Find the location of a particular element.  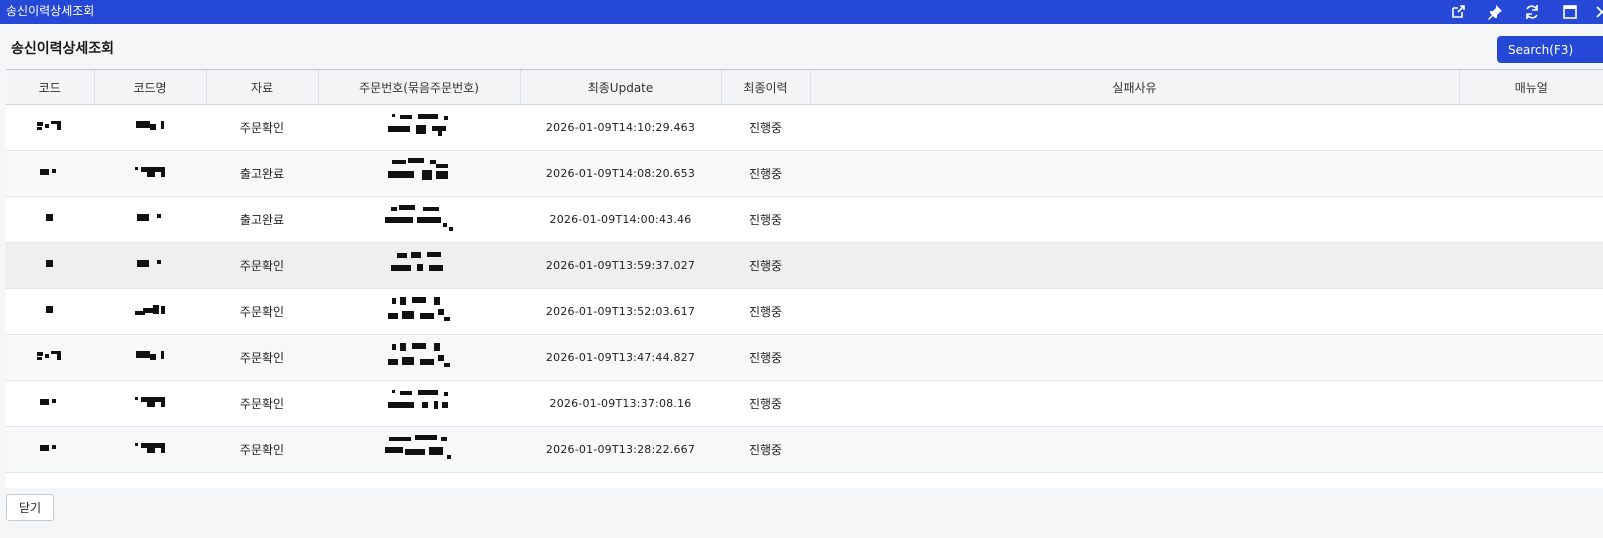

page-title: 송신이력상세조회 is located at coordinates (63, 49).